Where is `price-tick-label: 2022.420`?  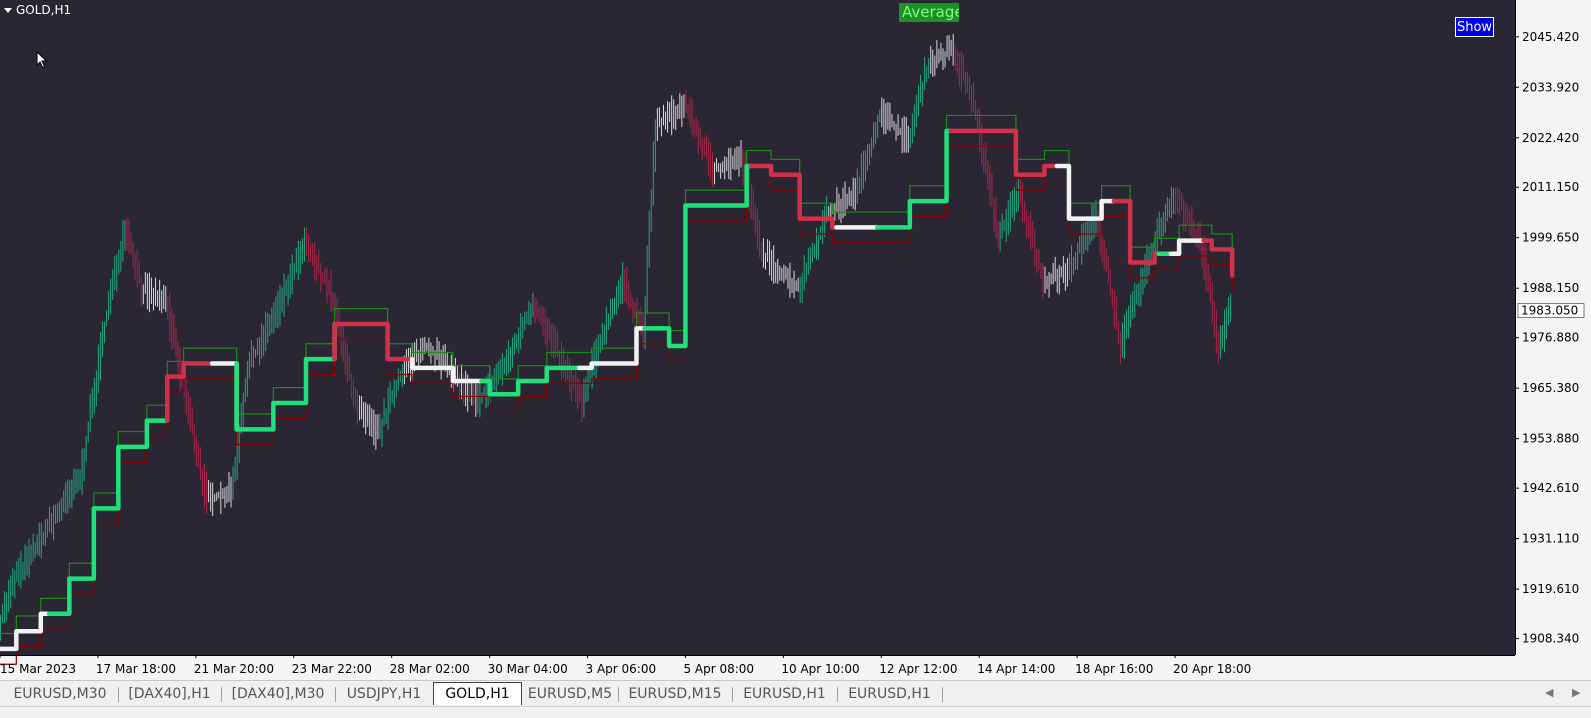
price-tick-label: 2022.420 is located at coordinates (1550, 138).